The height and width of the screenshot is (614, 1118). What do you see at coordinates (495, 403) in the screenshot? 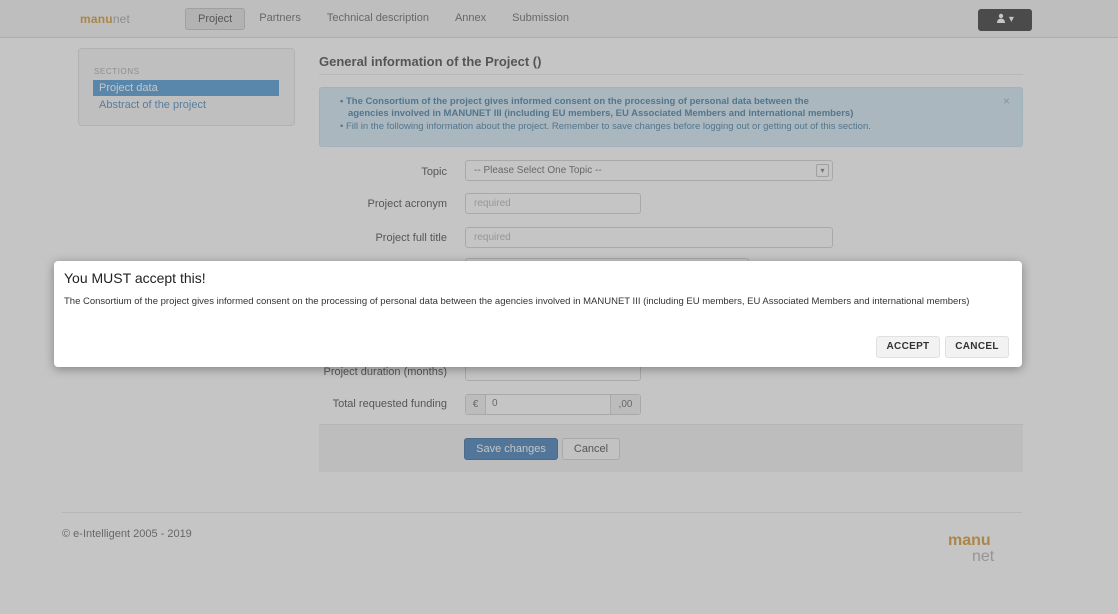
I see `funding-value: 0` at bounding box center [495, 403].